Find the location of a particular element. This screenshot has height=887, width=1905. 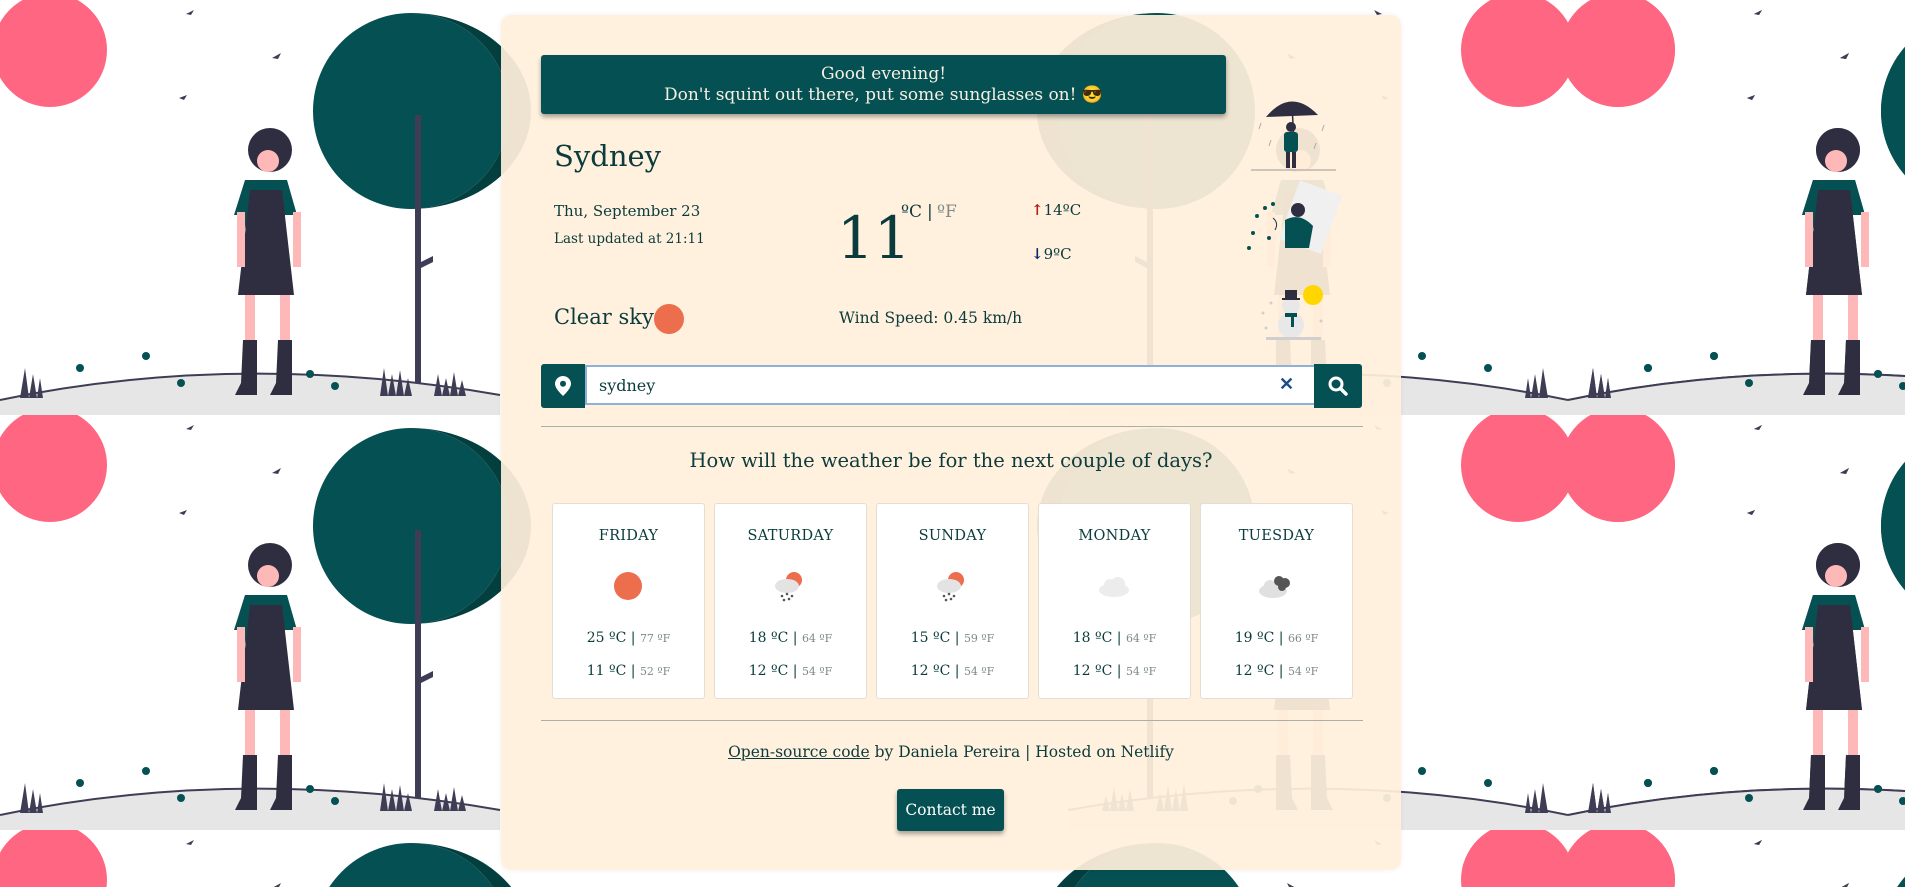

current-location-button is located at coordinates (563, 386).